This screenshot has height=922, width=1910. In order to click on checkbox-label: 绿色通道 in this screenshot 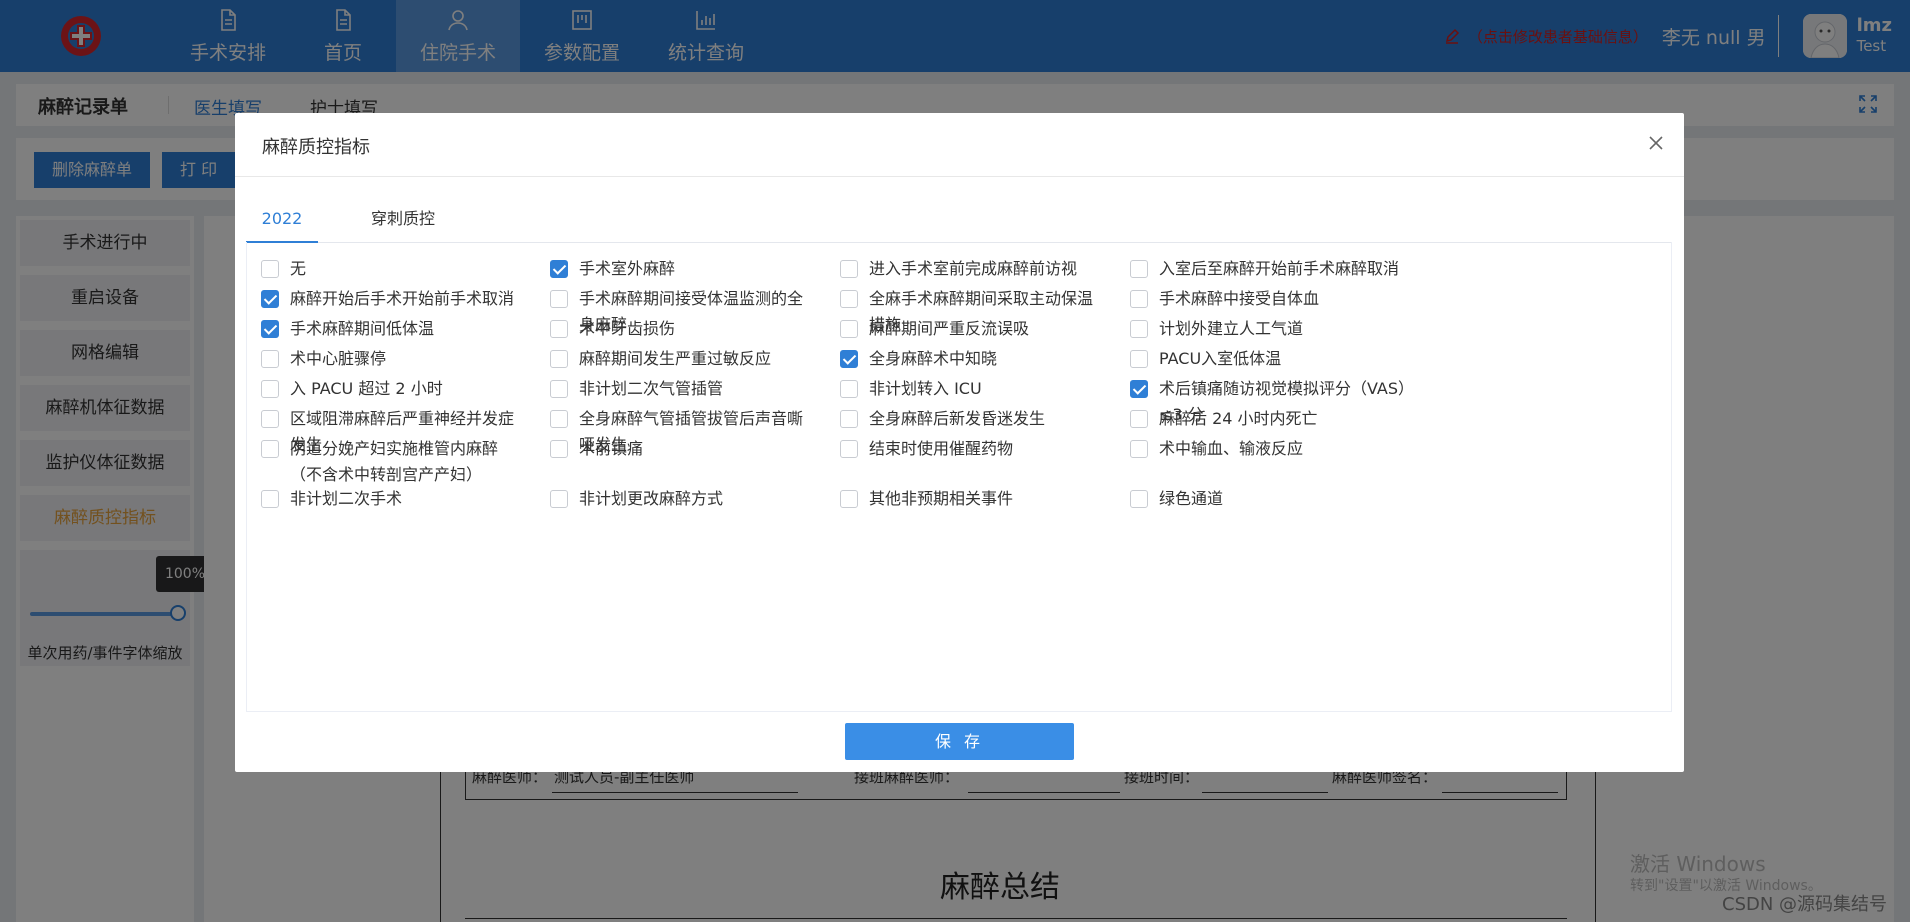, I will do `click(1191, 498)`.